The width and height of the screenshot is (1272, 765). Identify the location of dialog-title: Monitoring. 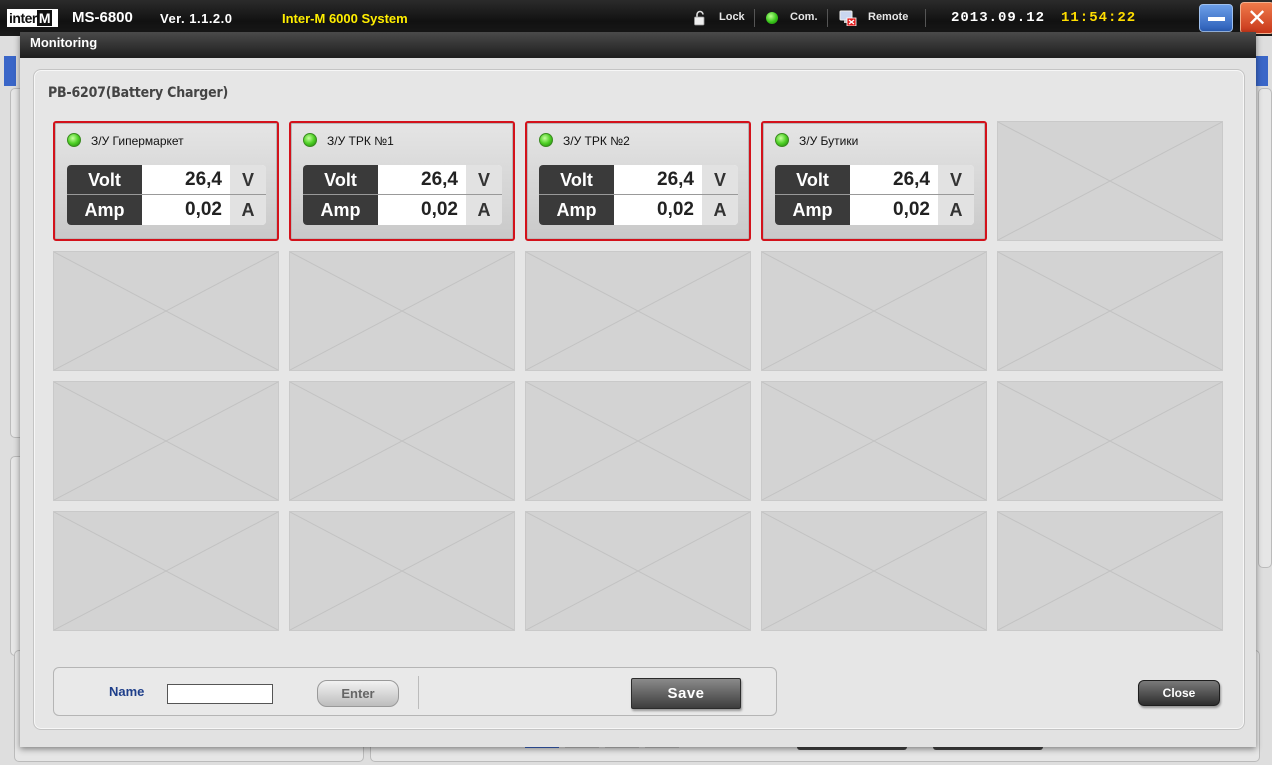
(64, 42).